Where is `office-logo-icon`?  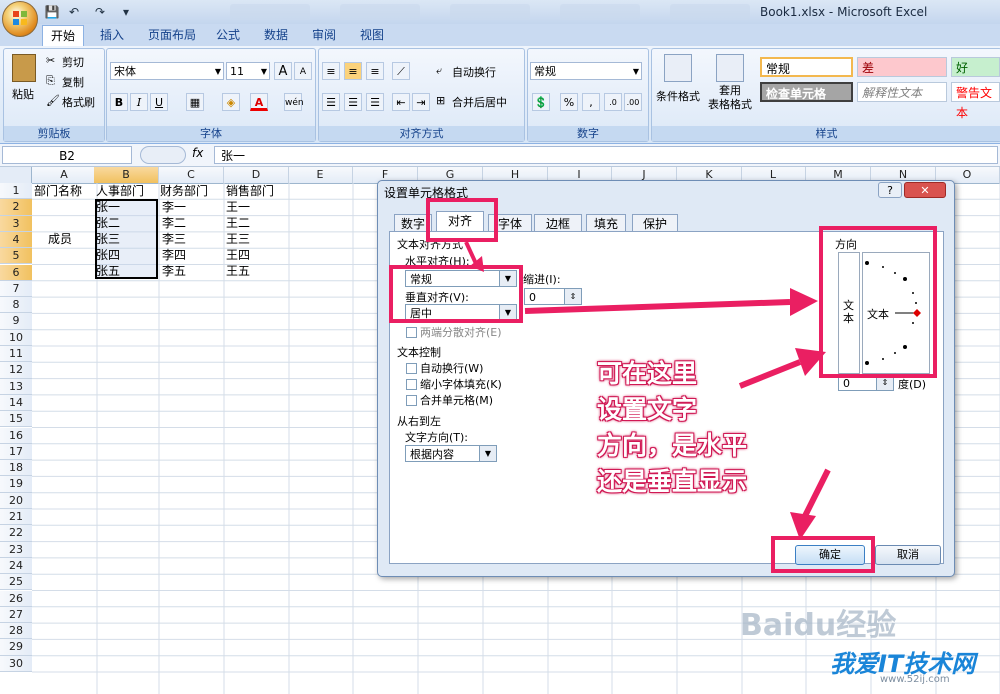 office-logo-icon is located at coordinates (20, 18).